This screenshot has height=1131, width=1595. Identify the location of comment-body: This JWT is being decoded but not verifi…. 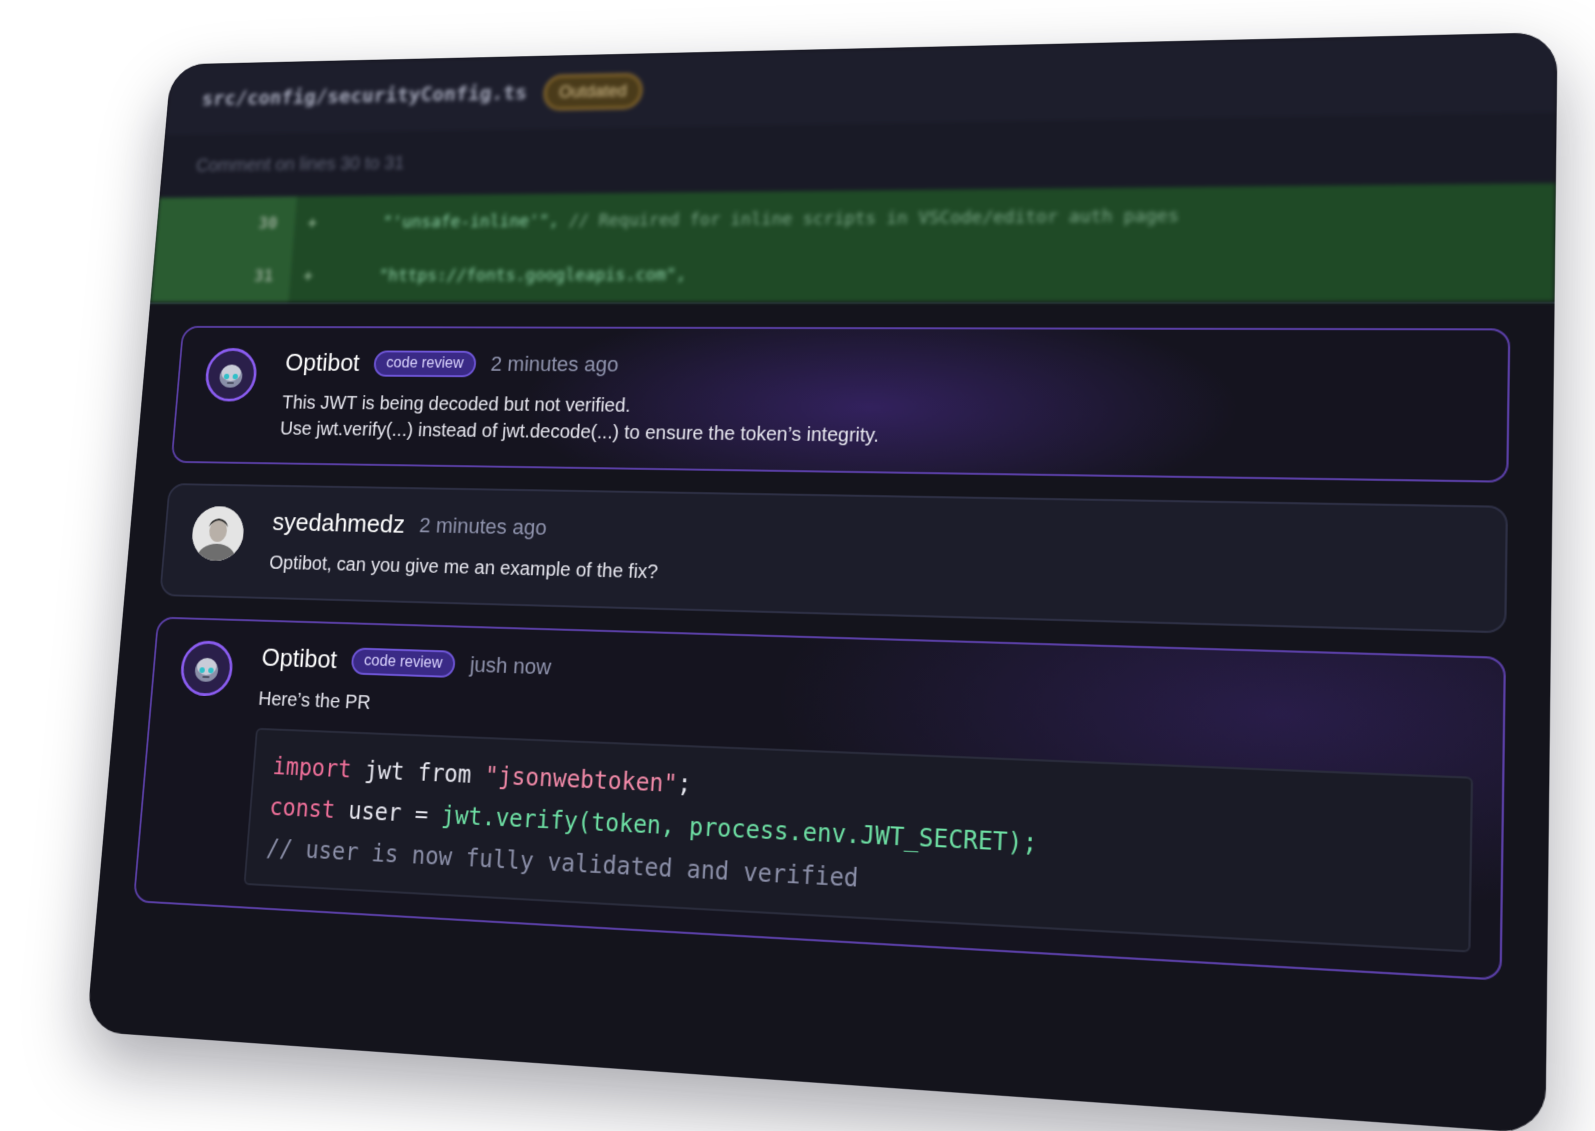
(879, 423).